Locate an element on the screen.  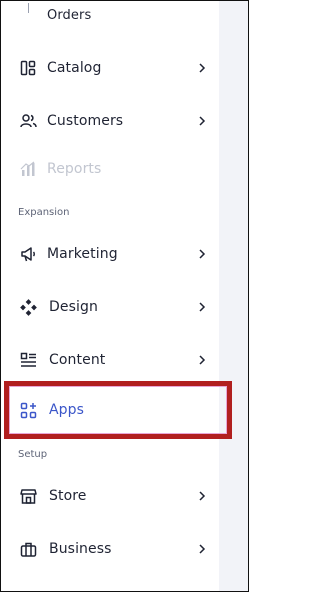
sidebar-item-catalog: Catalog is located at coordinates (110, 68).